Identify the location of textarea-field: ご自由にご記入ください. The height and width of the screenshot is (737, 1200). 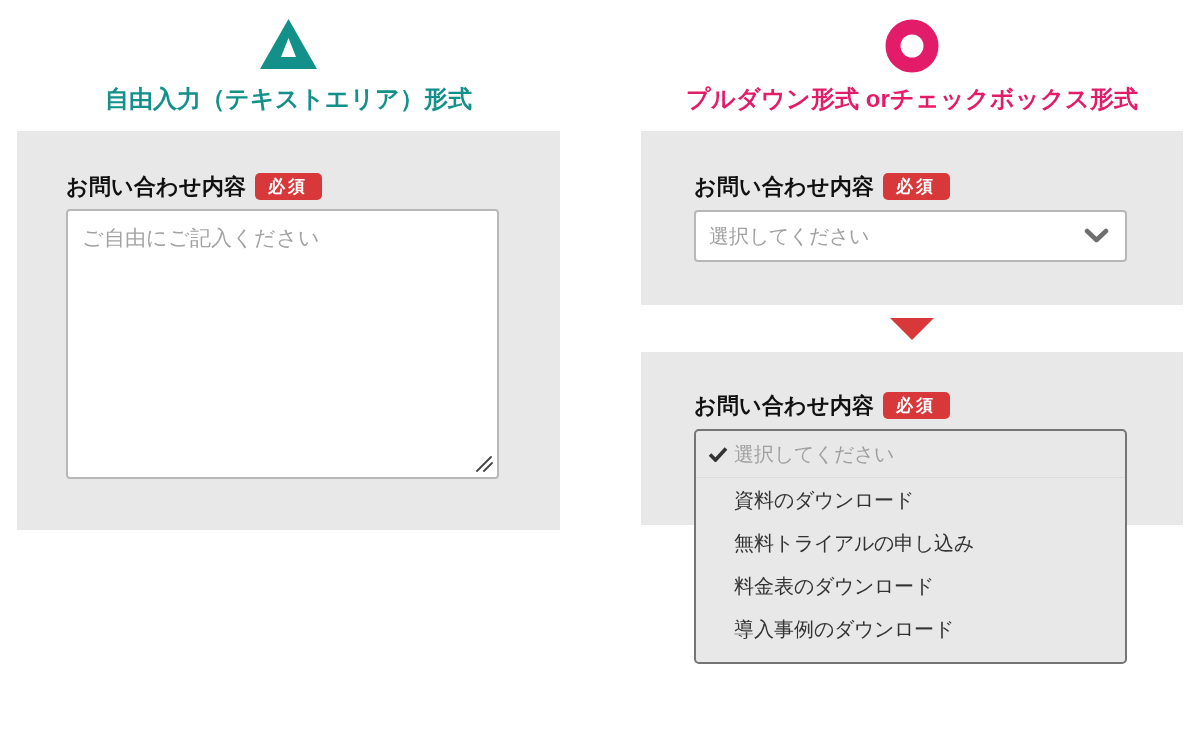
(282, 344).